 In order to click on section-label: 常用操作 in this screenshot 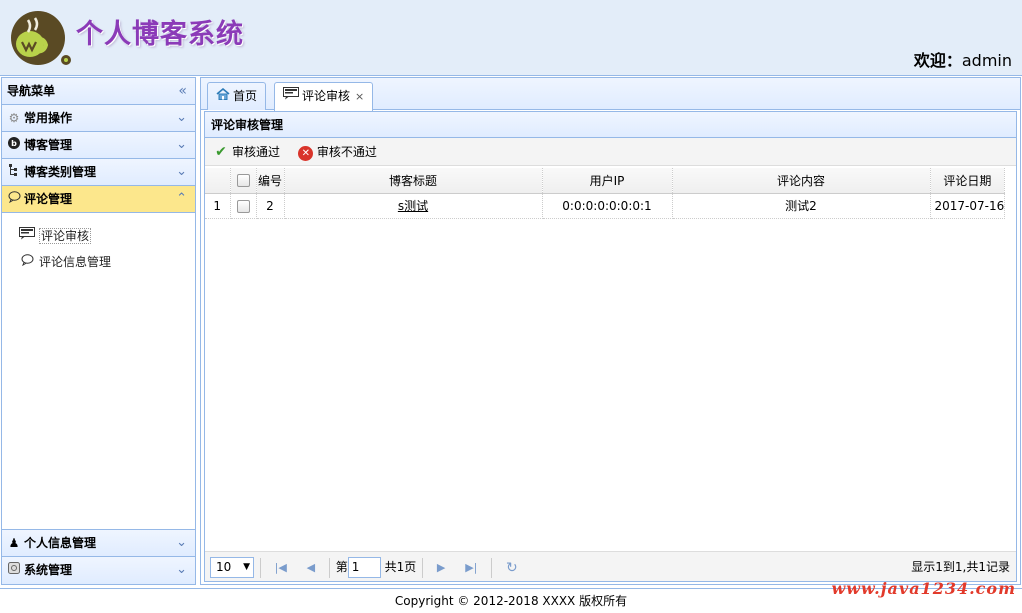, I will do `click(48, 118)`.